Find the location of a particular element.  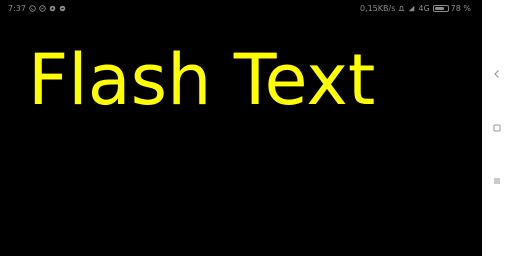

status-right: 0,15KB/s 4G 78 % is located at coordinates (417, 8).